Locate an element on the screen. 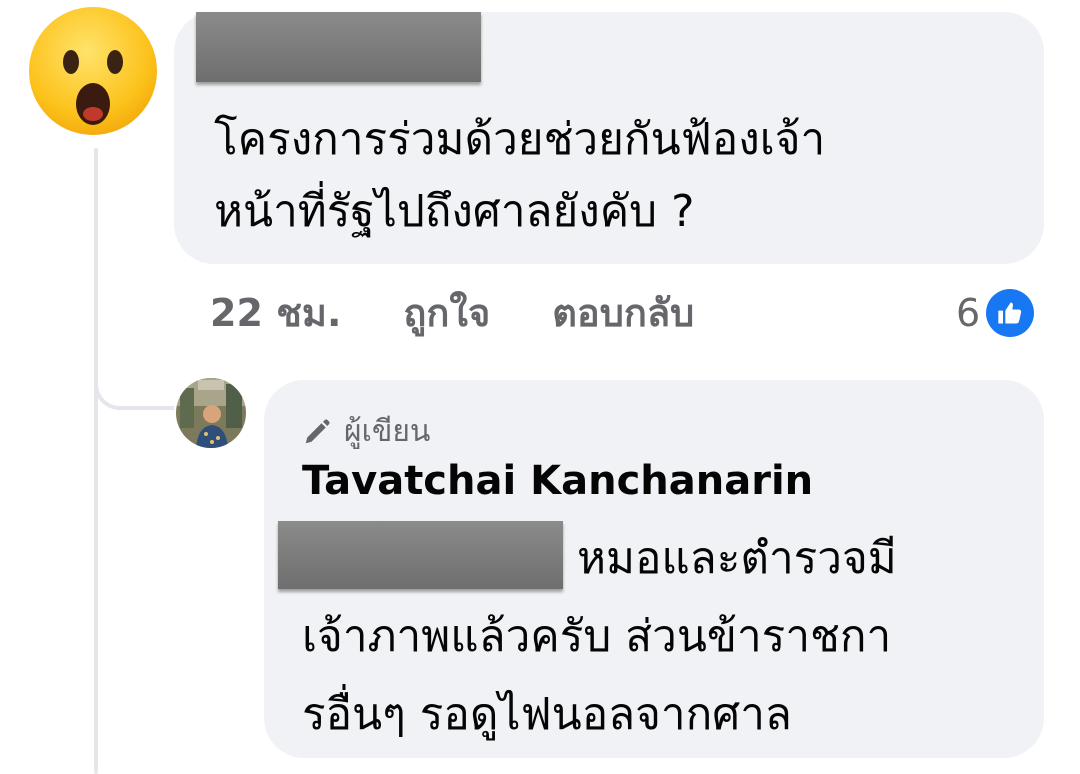  thread-branch-line is located at coordinates (134, 375).